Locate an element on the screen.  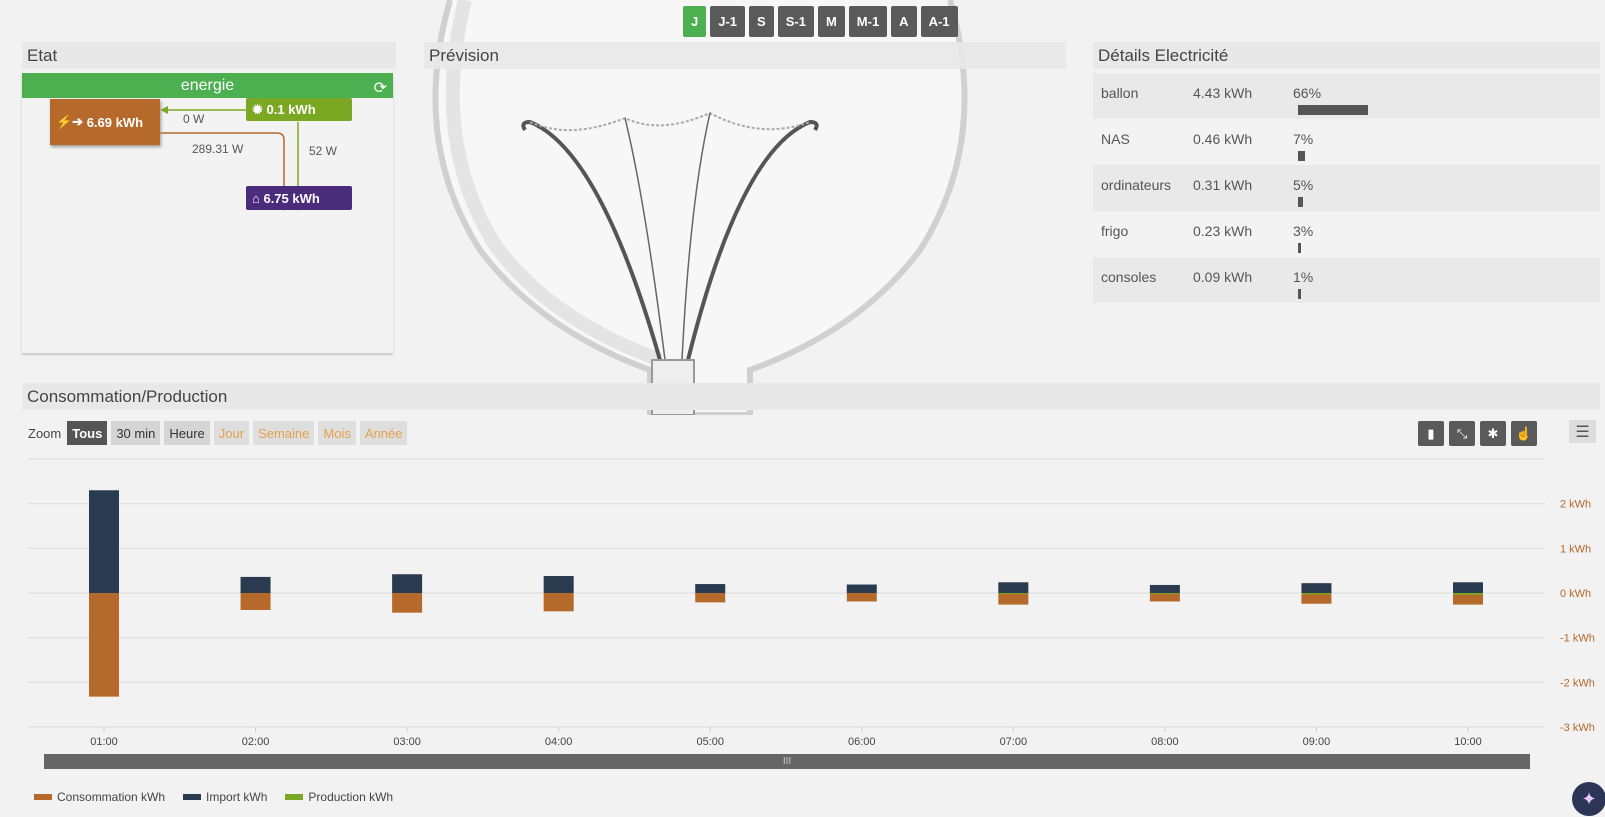
solar-node: ✹ 0.1 kWh is located at coordinates (299, 109).